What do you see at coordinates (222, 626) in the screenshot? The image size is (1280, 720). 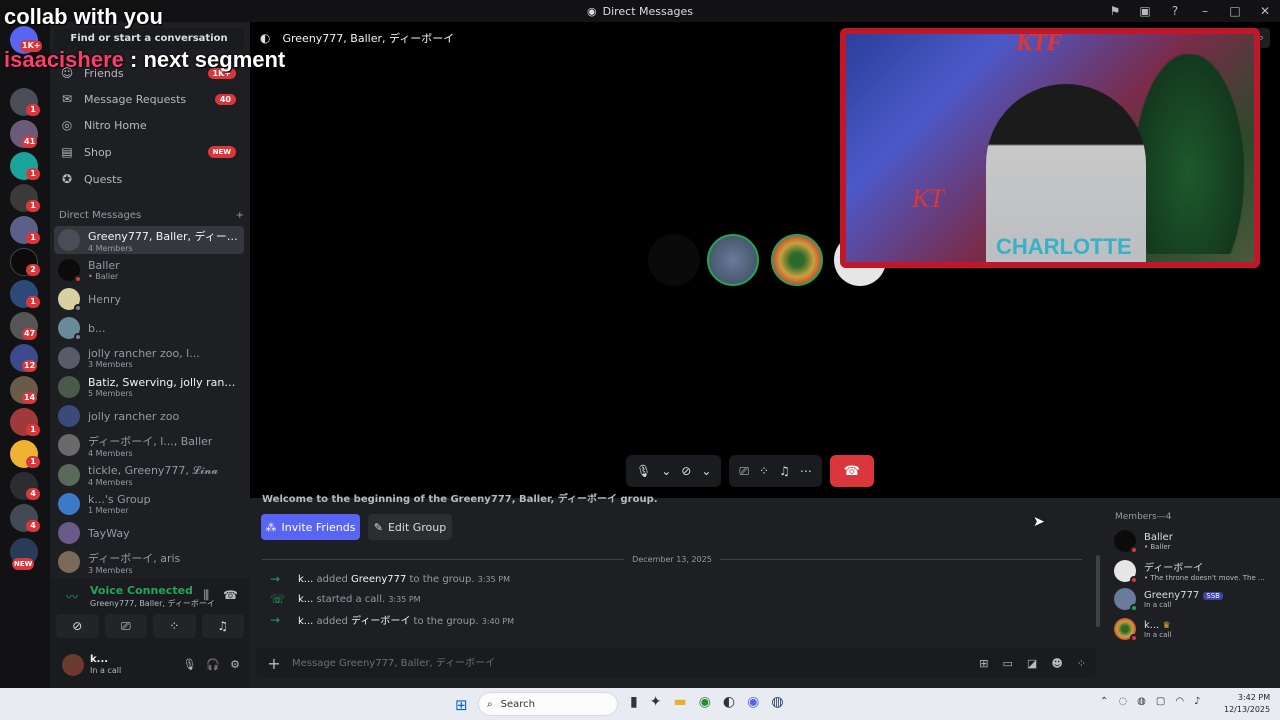 I see `soundboard-button: ♫` at bounding box center [222, 626].